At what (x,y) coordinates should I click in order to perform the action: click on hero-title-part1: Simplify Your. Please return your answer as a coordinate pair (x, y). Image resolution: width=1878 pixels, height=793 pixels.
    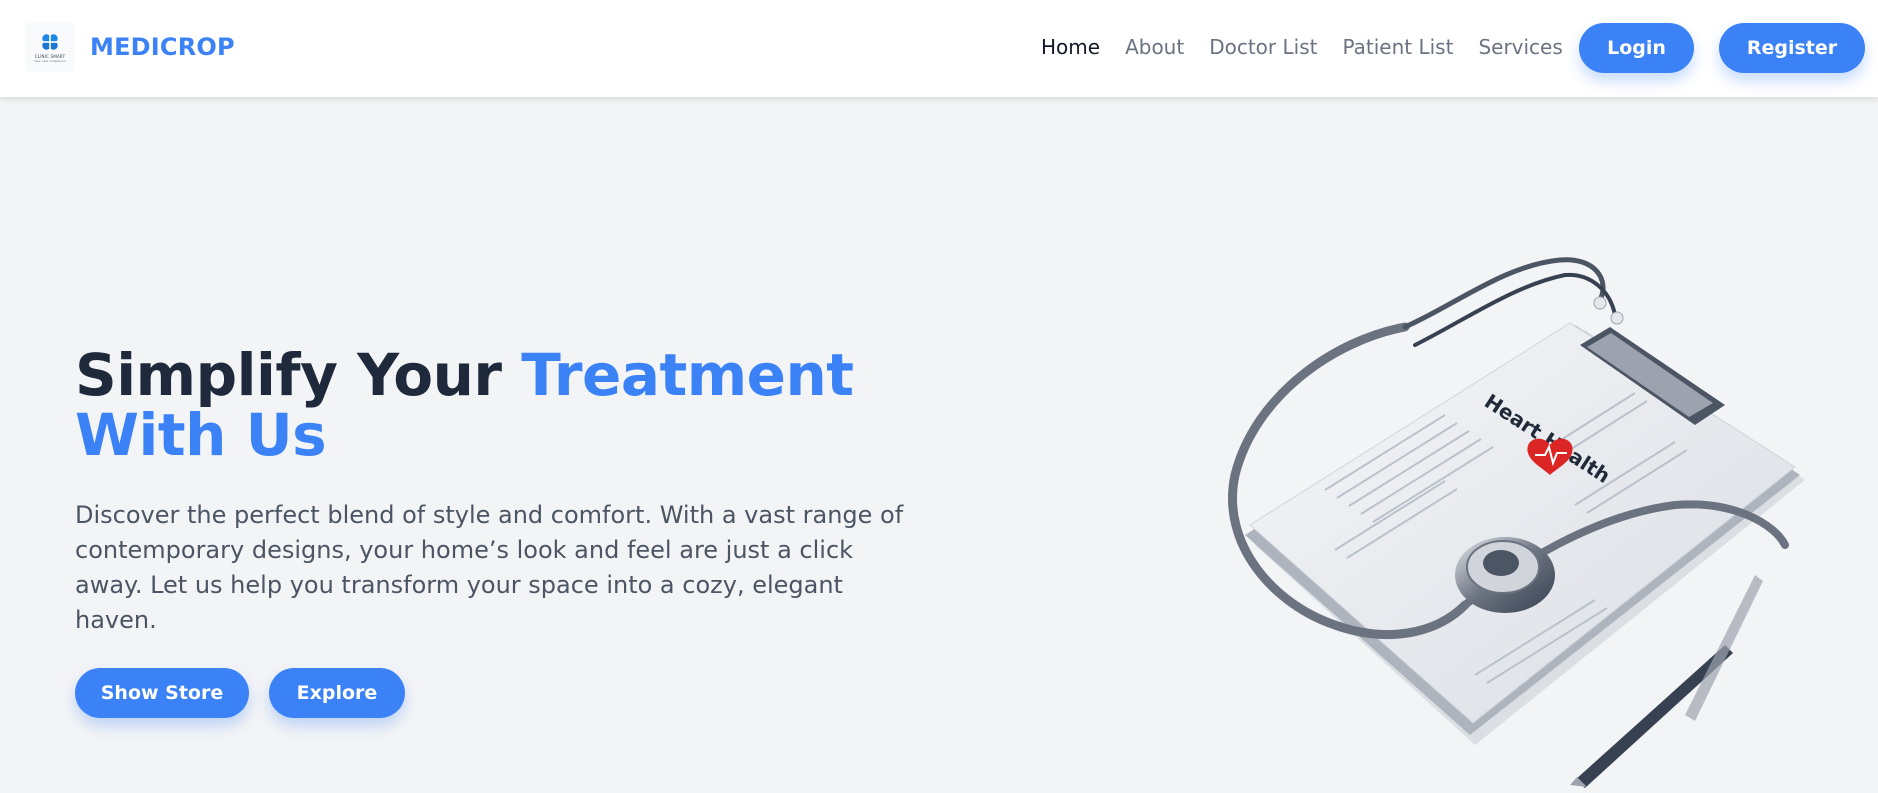
    Looking at the image, I should click on (298, 375).